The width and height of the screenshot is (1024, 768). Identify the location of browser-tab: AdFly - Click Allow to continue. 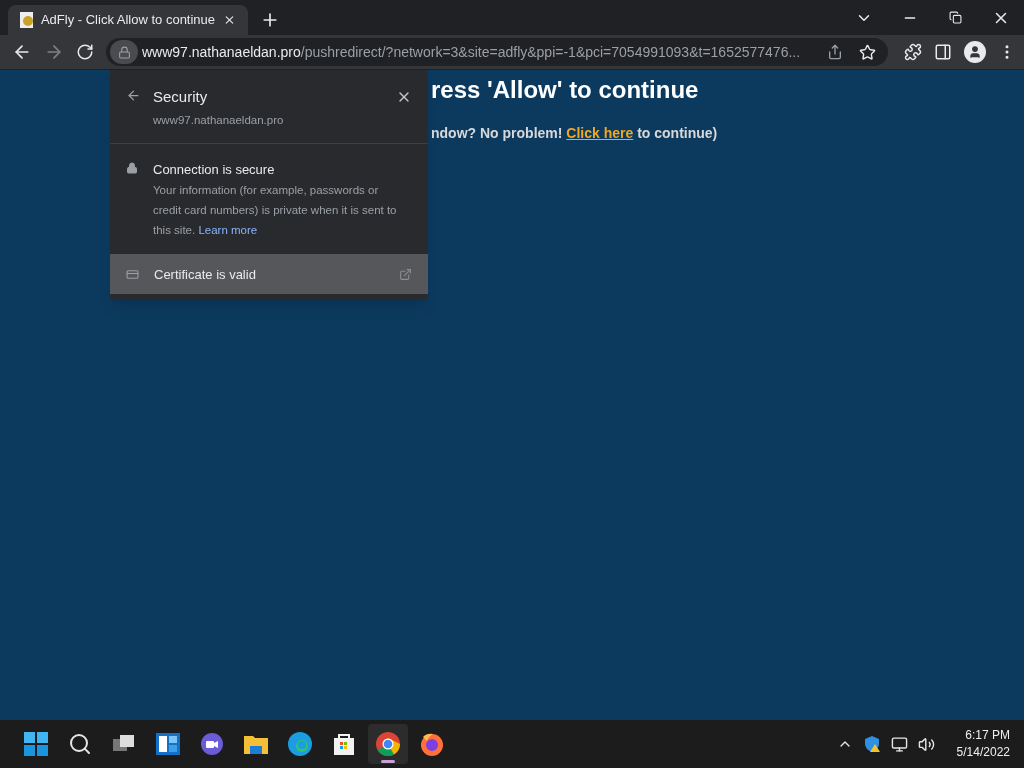
(128, 20).